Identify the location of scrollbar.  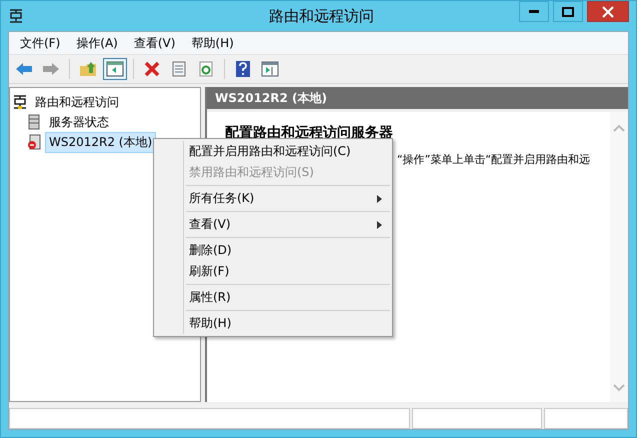
(619, 257).